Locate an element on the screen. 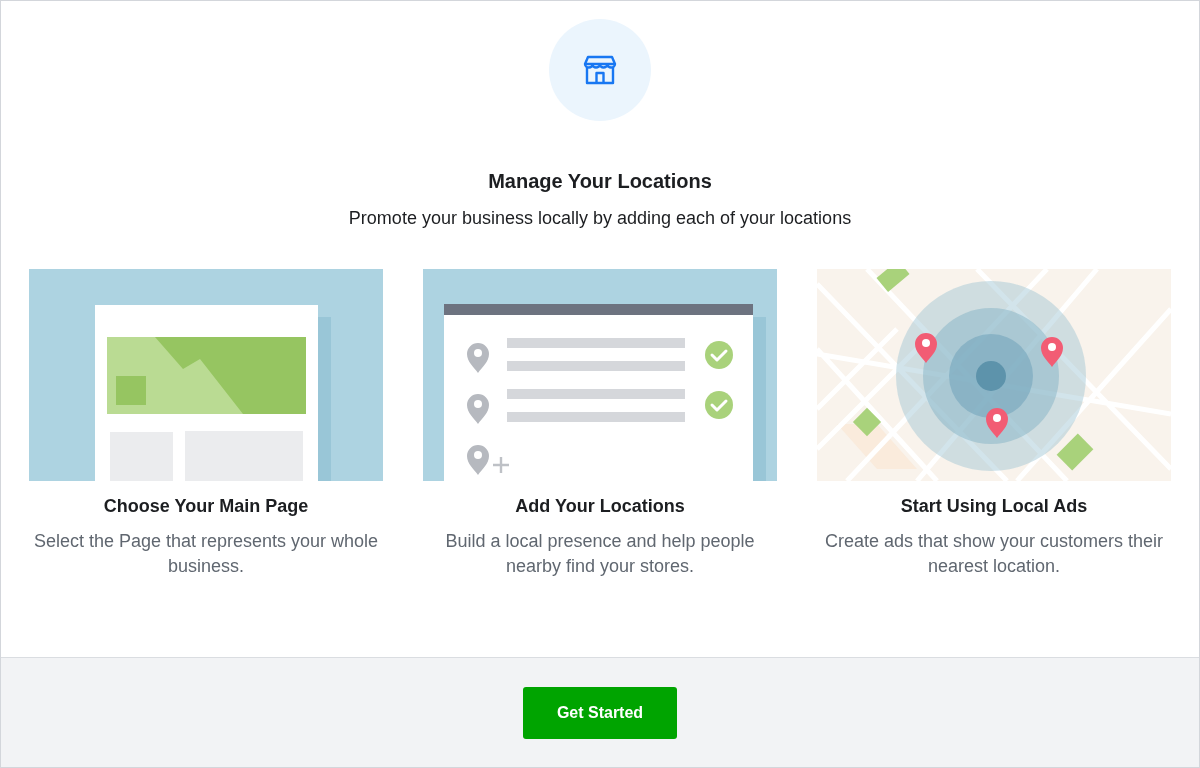 This screenshot has height=768, width=1200. step-description: Select the Page that represents your whole business. is located at coordinates (206, 554).